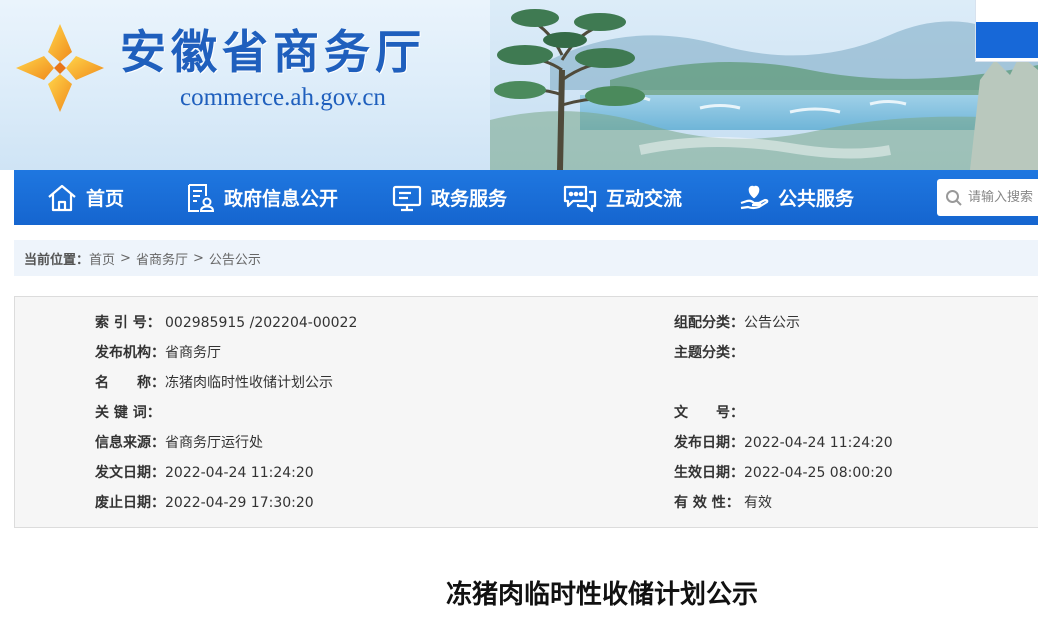 Image resolution: width=1038 pixels, height=626 pixels. I want to click on search-box, so click(987, 197).